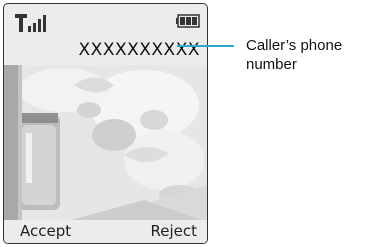 The width and height of the screenshot is (376, 247). What do you see at coordinates (139, 50) in the screenshot?
I see `caller-phone-number: XXXXXXXXXX` at bounding box center [139, 50].